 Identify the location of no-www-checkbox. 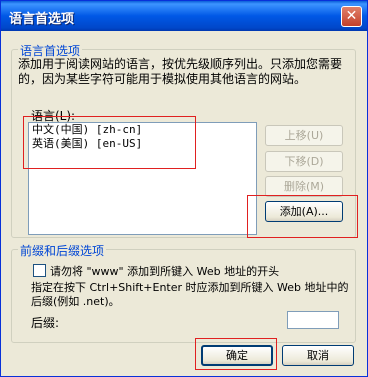
(39, 270).